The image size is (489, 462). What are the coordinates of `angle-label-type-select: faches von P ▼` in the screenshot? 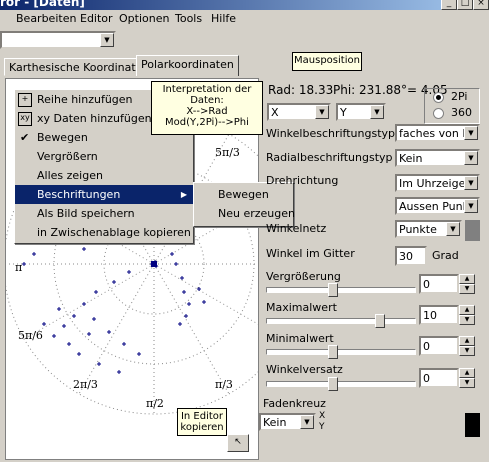 It's located at (437, 133).